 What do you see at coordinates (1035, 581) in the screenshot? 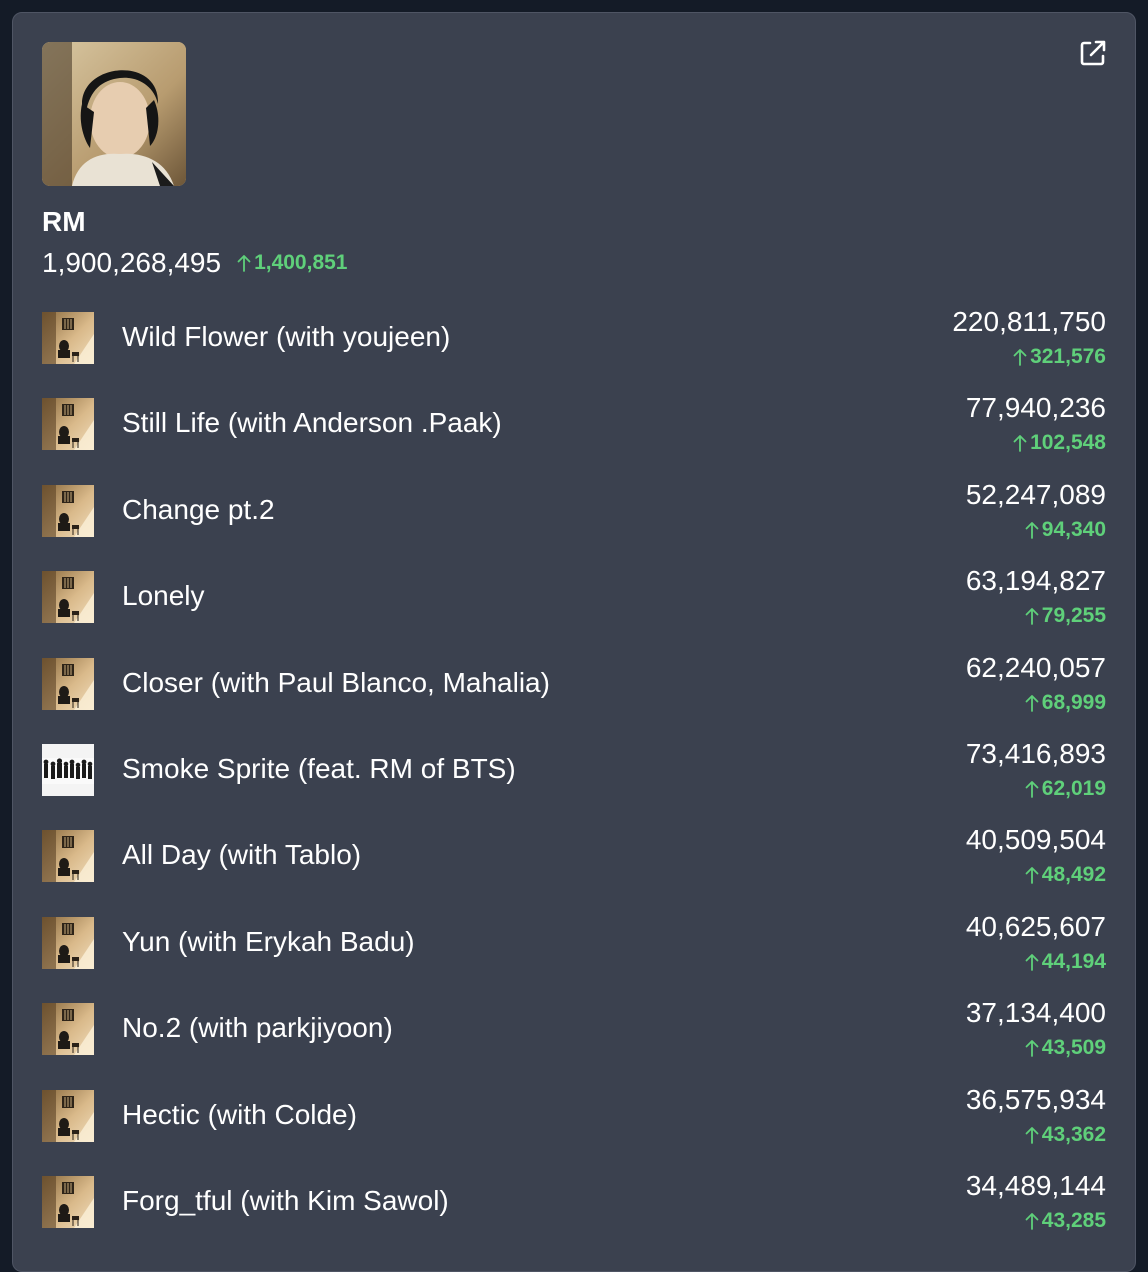
I see `track-streams: 63,194,827` at bounding box center [1035, 581].